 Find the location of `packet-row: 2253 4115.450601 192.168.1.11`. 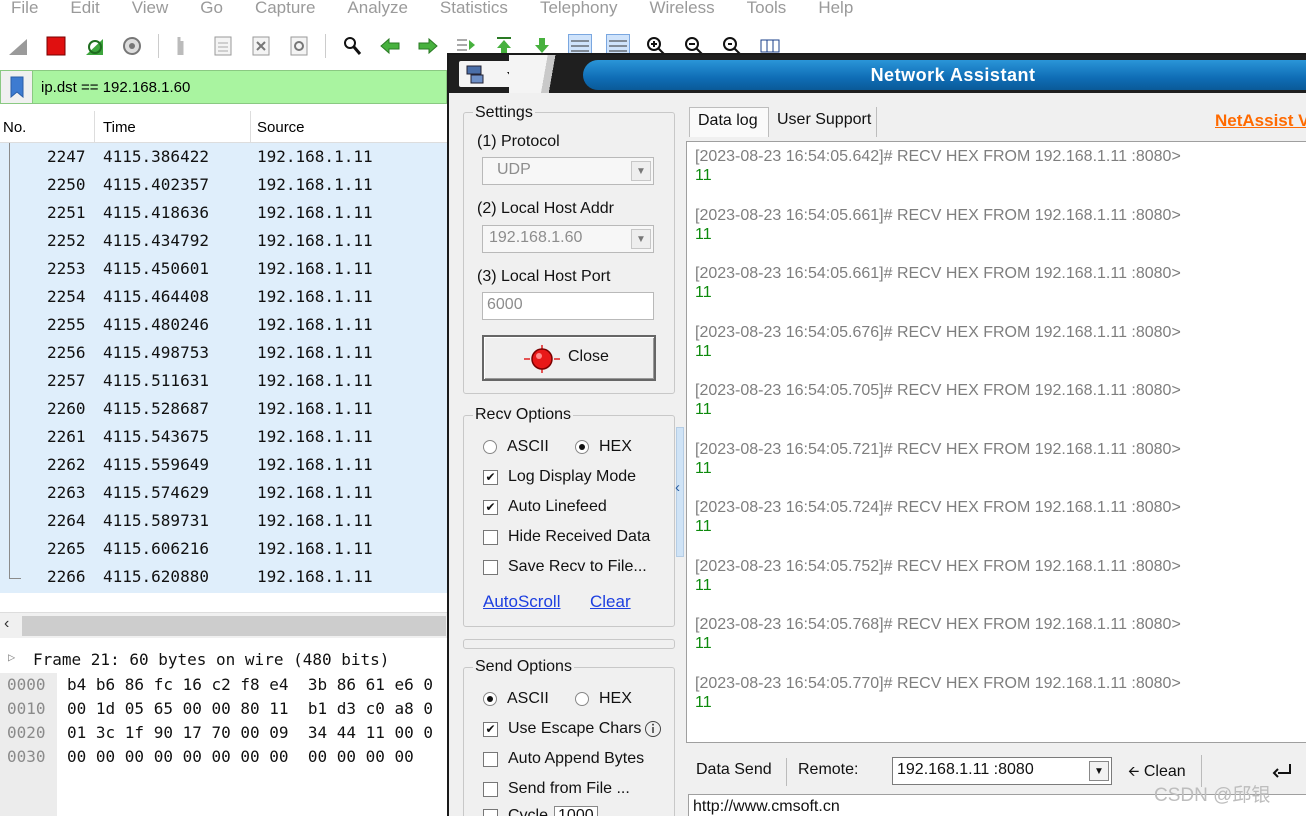

packet-row: 2253 4115.450601 192.168.1.11 is located at coordinates (223, 269).